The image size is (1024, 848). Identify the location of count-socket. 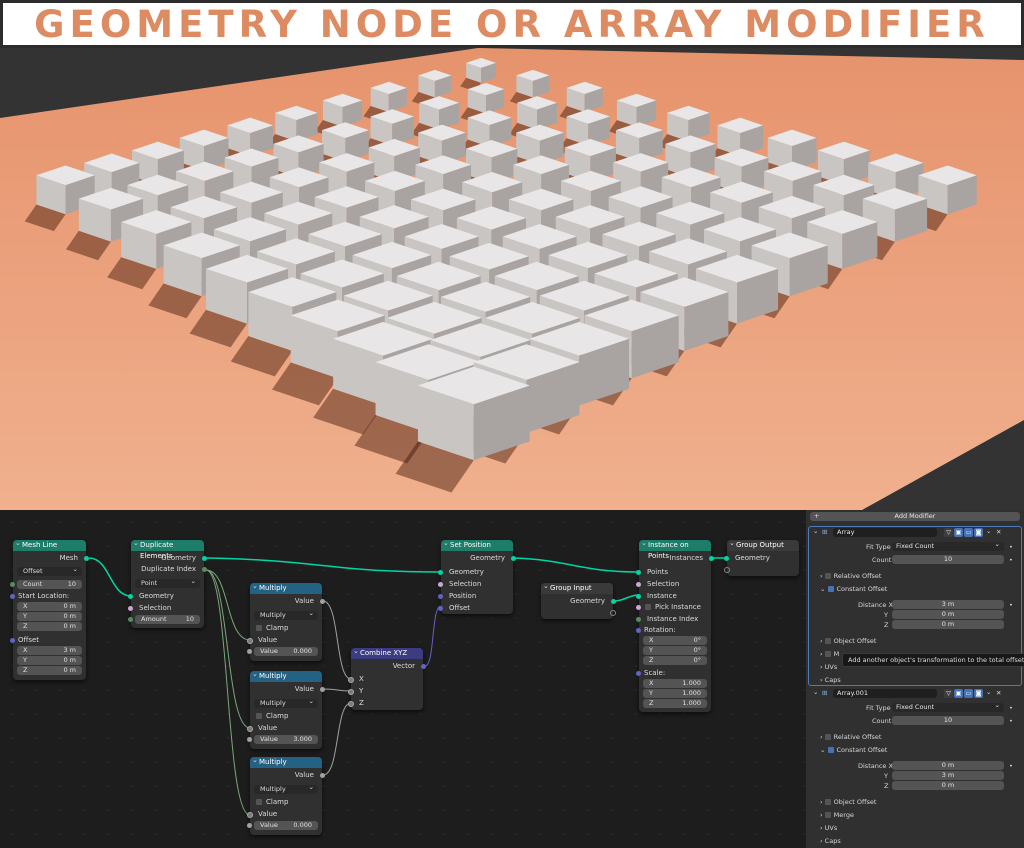
(12, 584).